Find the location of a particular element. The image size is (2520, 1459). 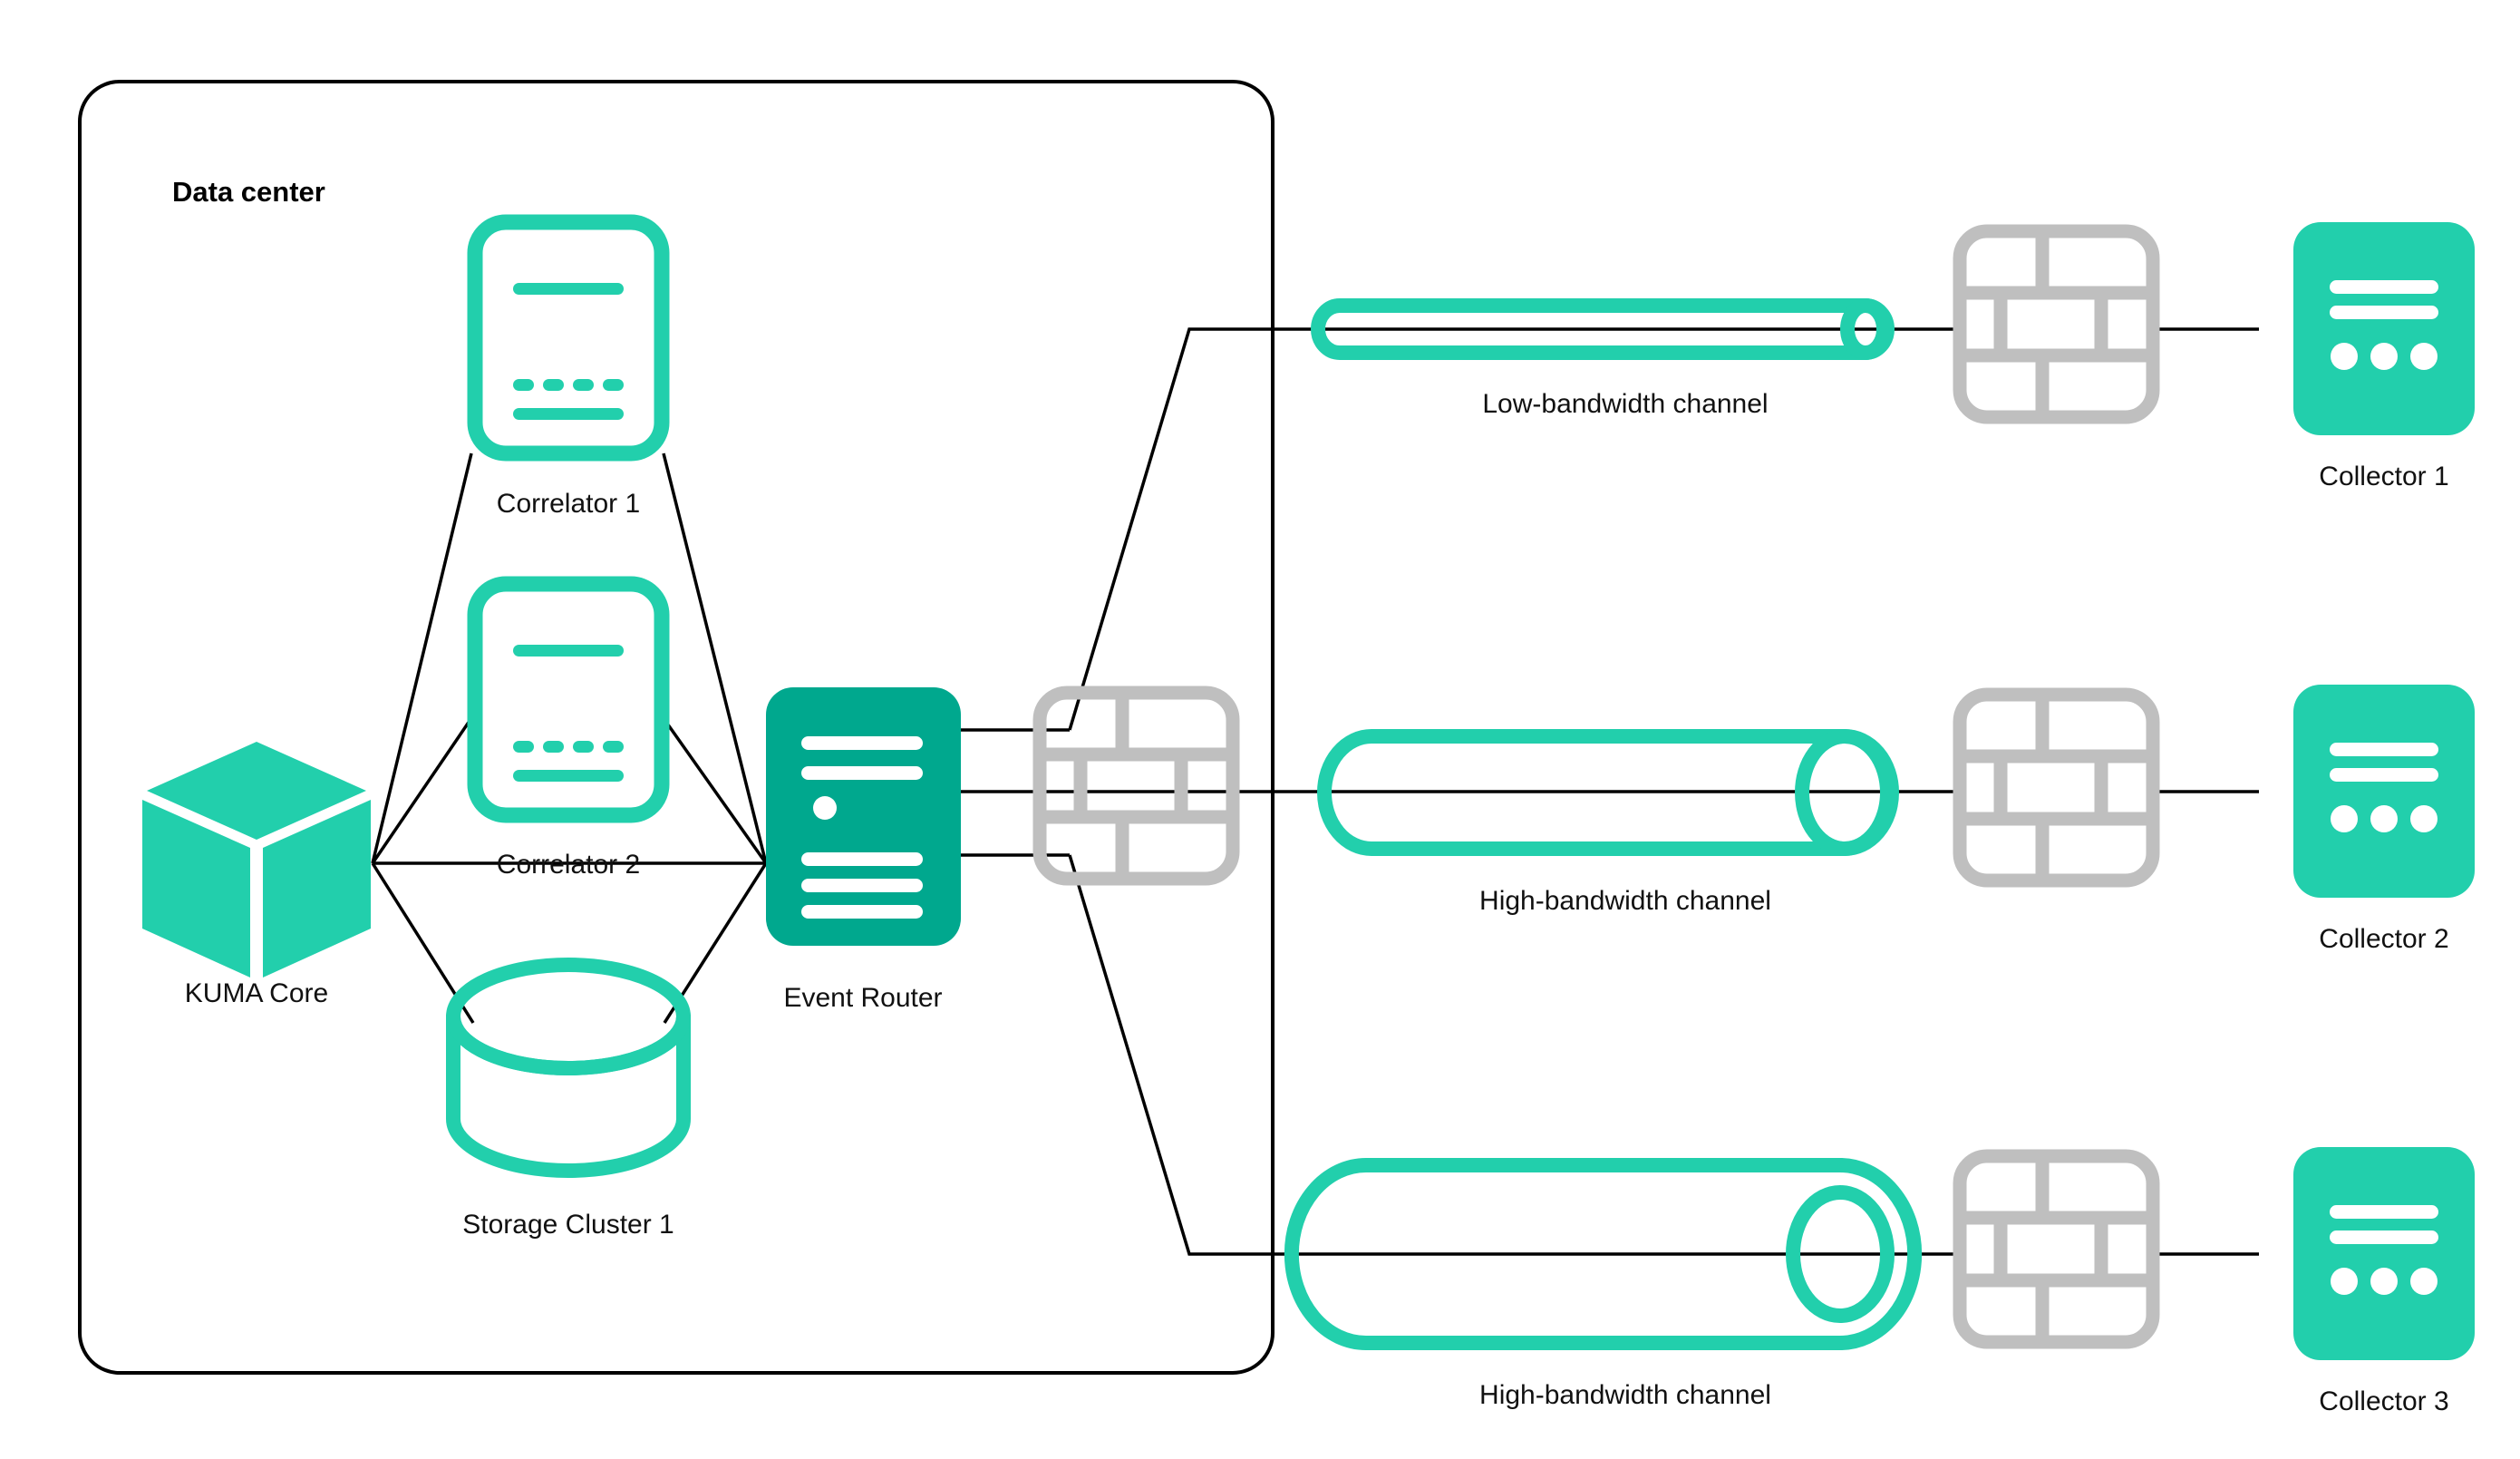

storage-cluster-1-node: Storage Cluster 1 is located at coordinates (568, 1099).